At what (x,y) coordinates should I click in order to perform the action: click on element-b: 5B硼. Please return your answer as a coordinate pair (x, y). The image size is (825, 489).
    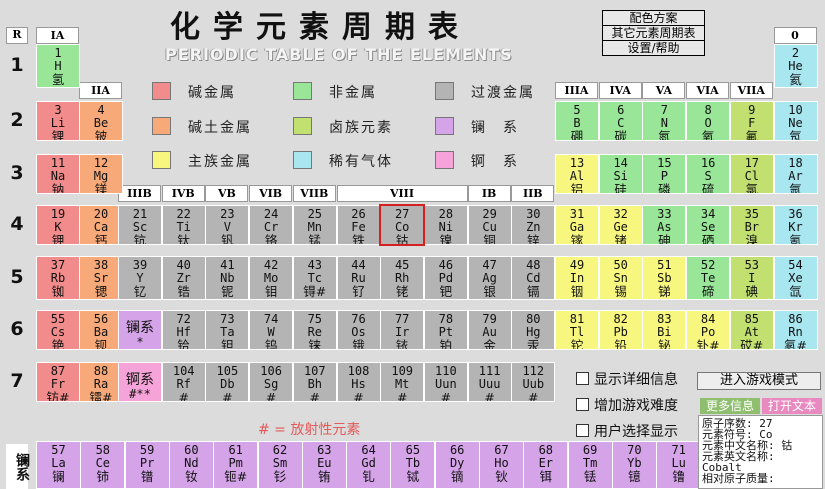
    Looking at the image, I should click on (577, 121).